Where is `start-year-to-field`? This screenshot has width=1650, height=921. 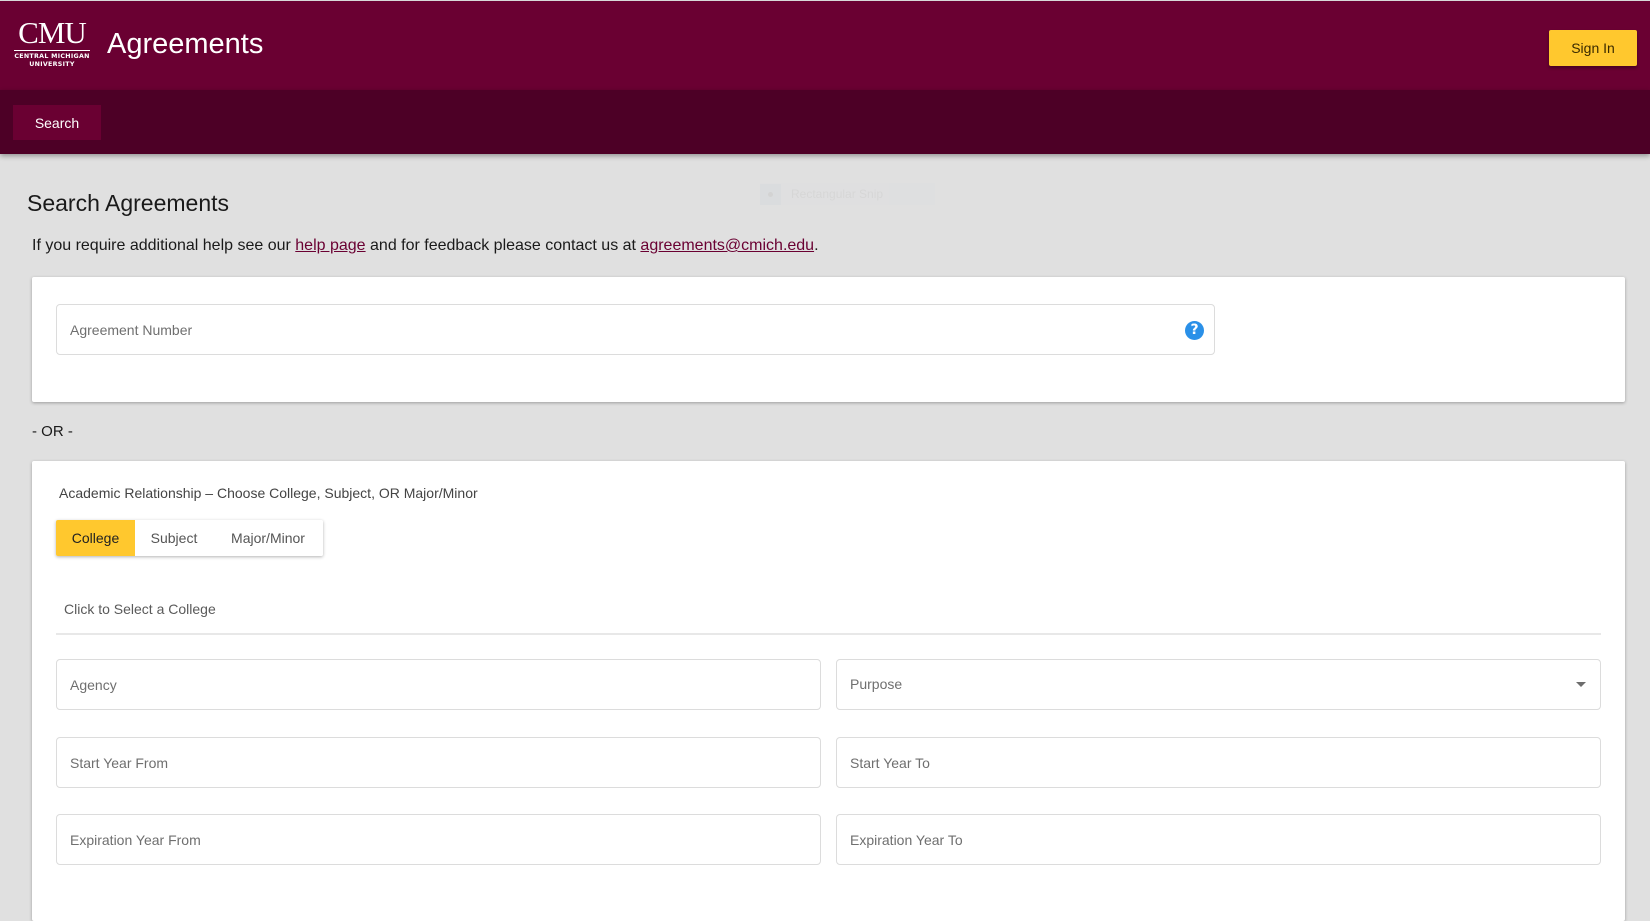
start-year-to-field is located at coordinates (1218, 762).